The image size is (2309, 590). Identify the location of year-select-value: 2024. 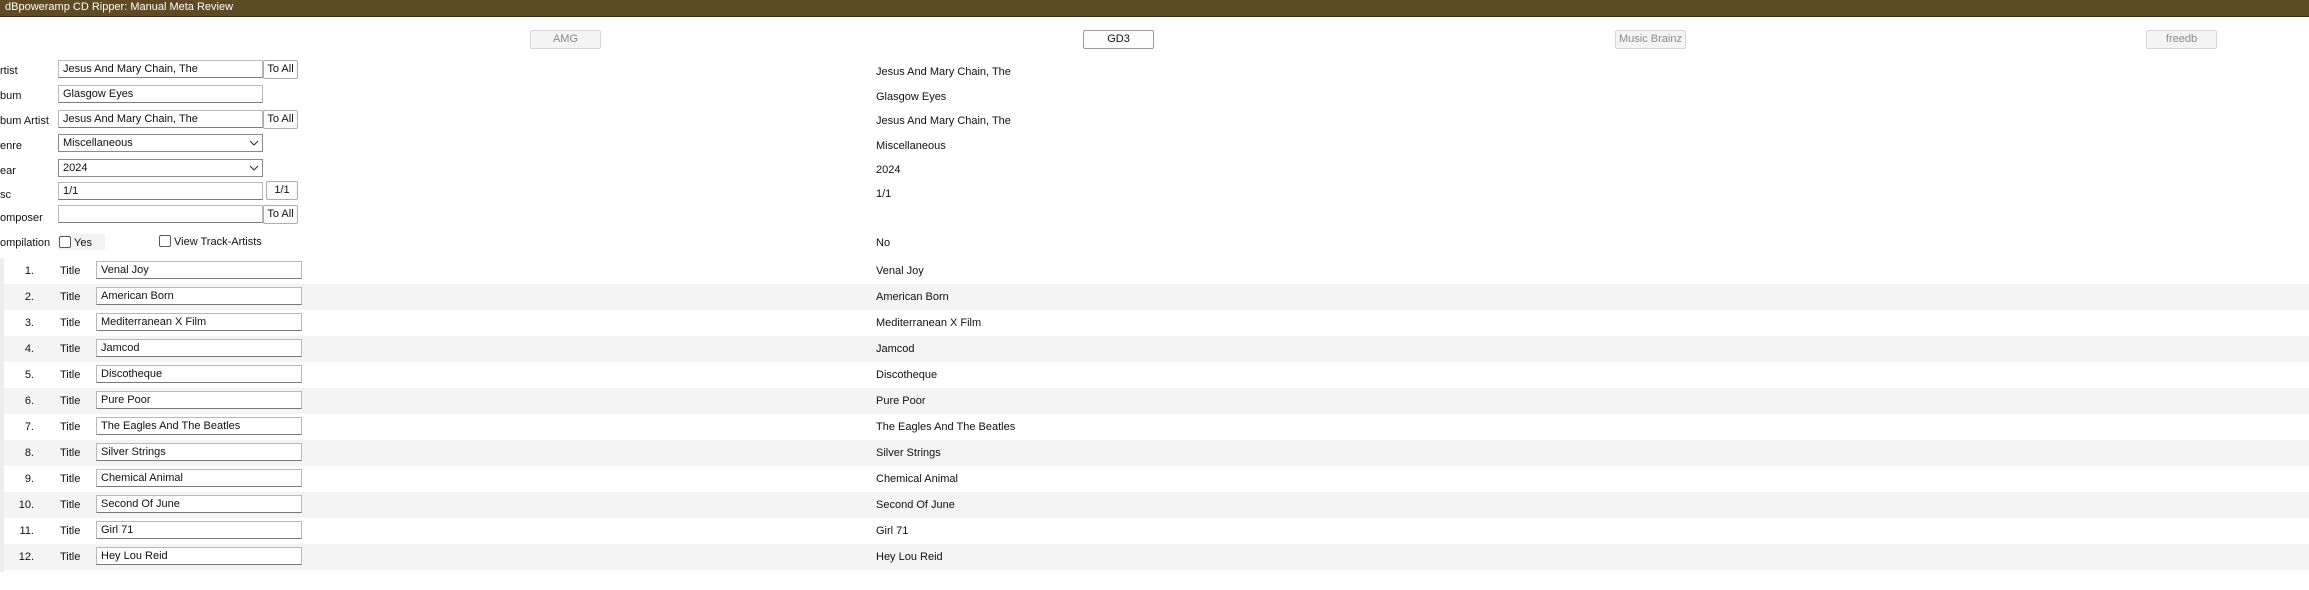
(75, 168).